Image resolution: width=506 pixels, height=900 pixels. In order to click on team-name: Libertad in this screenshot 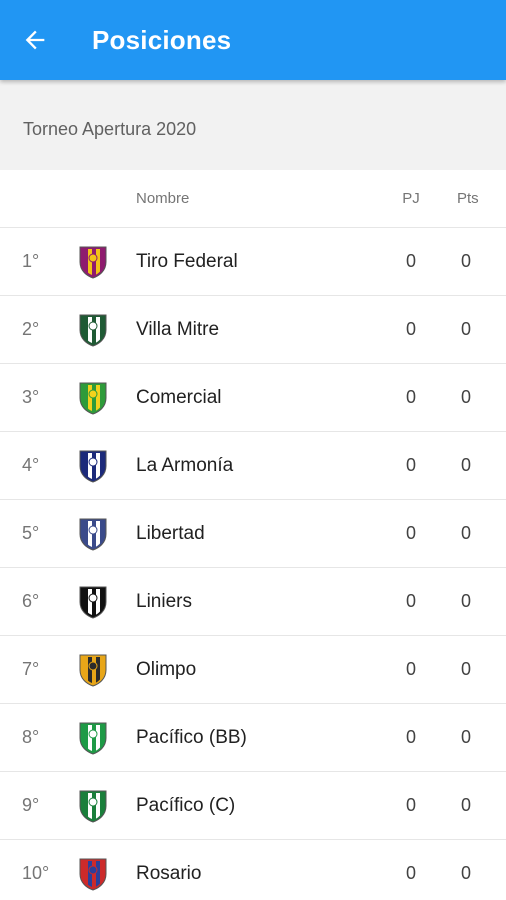, I will do `click(170, 533)`.